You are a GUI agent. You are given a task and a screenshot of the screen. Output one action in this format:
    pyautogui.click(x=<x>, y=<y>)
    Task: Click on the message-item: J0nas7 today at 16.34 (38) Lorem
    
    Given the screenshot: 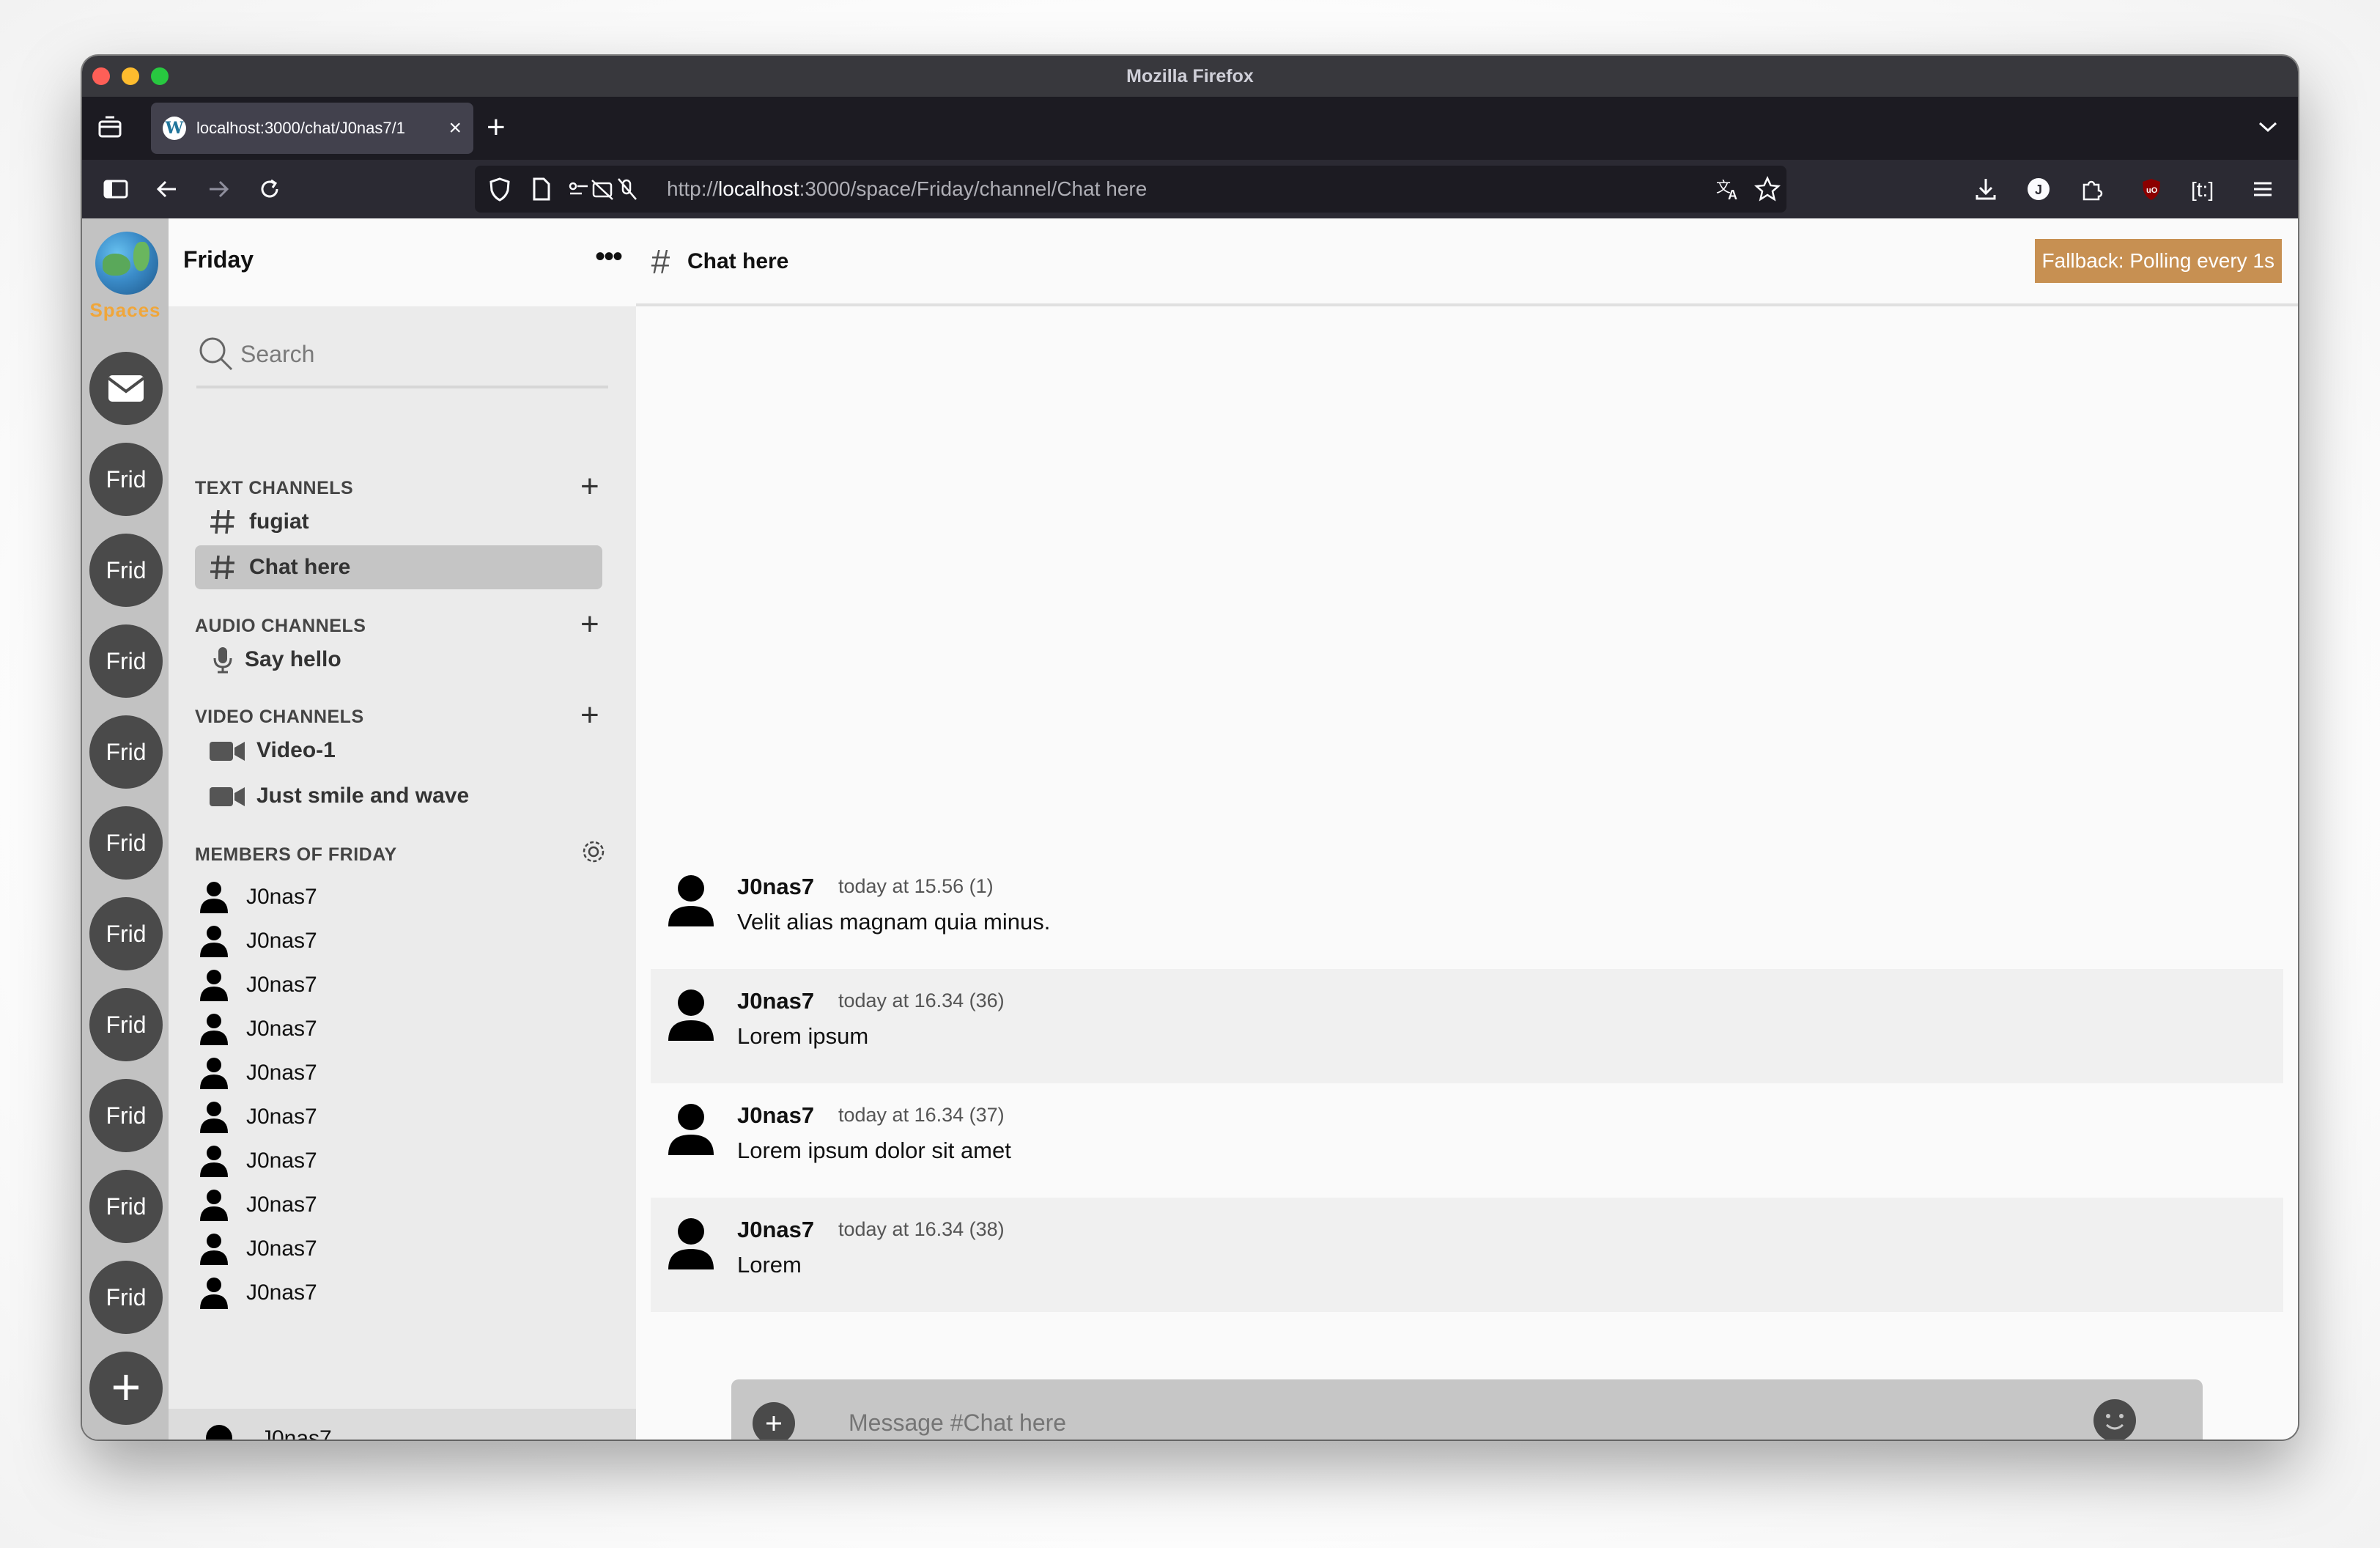 What is the action you would take?
    pyautogui.click(x=1467, y=1255)
    